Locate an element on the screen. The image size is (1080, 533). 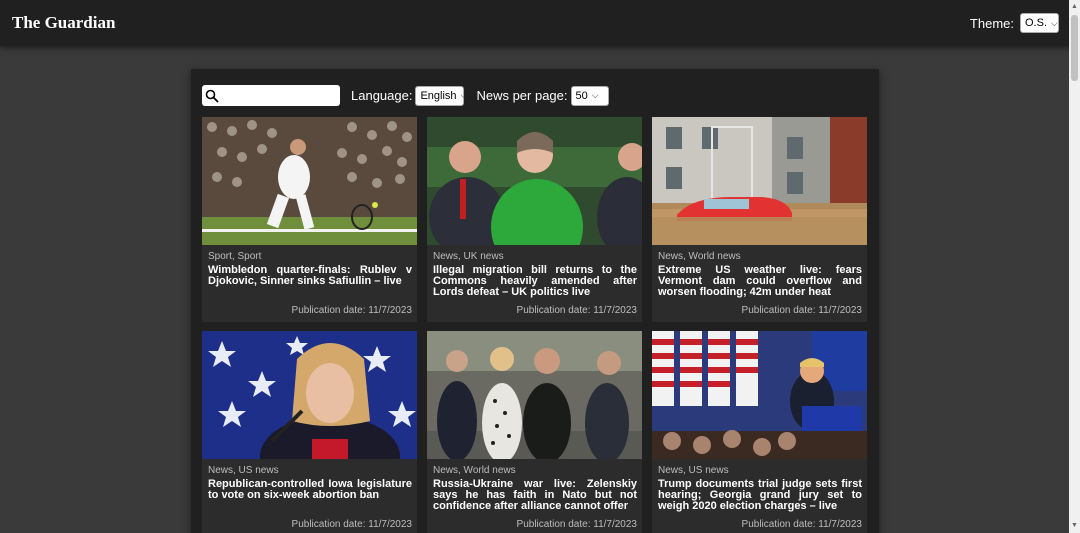
scroll-up-arrow-icon: ▲ is located at coordinates (1074, 7).